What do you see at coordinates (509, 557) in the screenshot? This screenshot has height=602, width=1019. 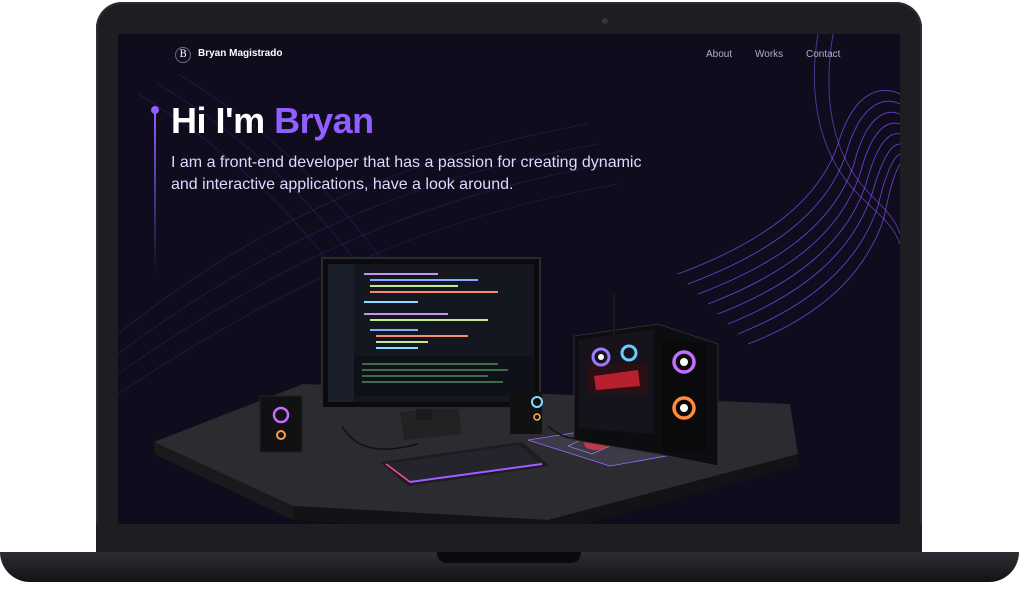 I see `laptop-notch` at bounding box center [509, 557].